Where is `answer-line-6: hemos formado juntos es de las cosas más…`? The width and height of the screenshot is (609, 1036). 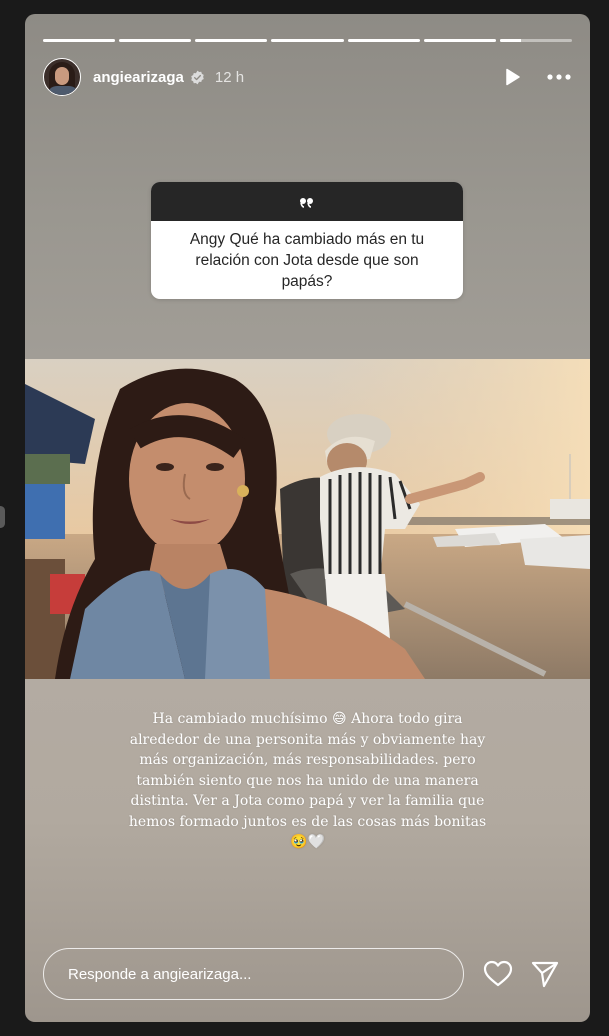
answer-line-6: hemos formado juntos es de las cosas más… is located at coordinates (307, 821).